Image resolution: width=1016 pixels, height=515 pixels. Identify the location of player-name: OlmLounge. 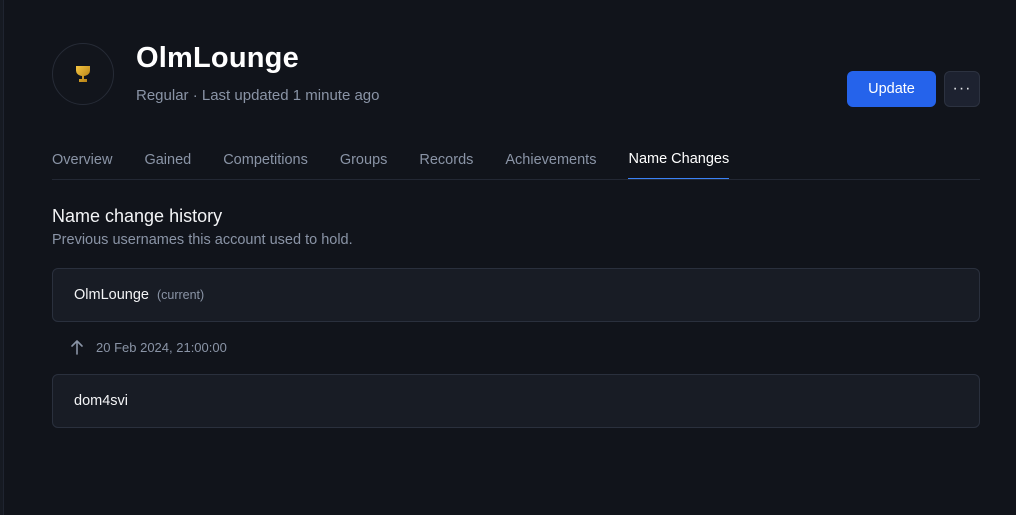
(217, 58).